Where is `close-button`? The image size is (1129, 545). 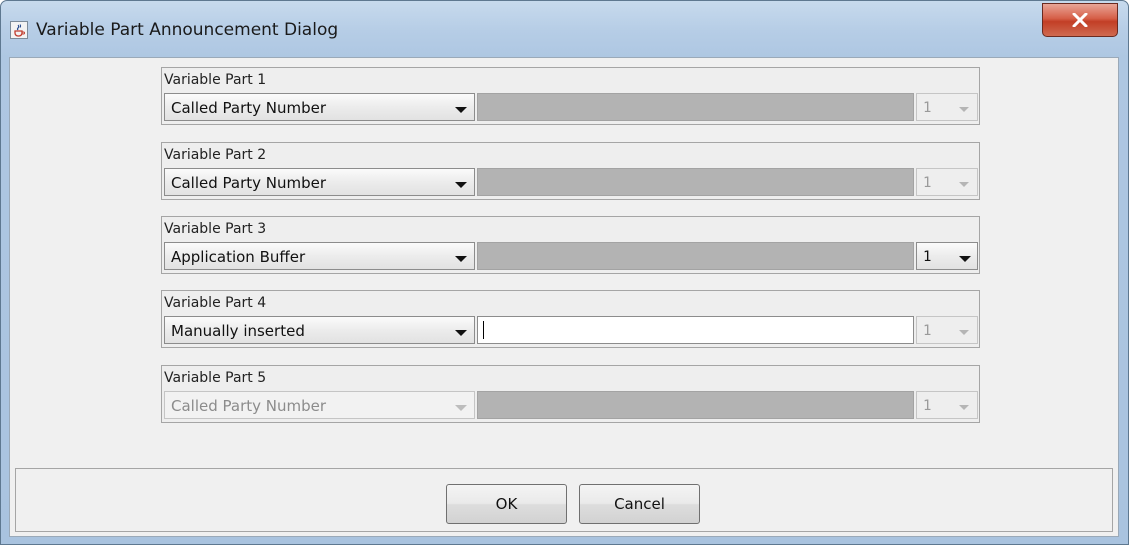 close-button is located at coordinates (1080, 20).